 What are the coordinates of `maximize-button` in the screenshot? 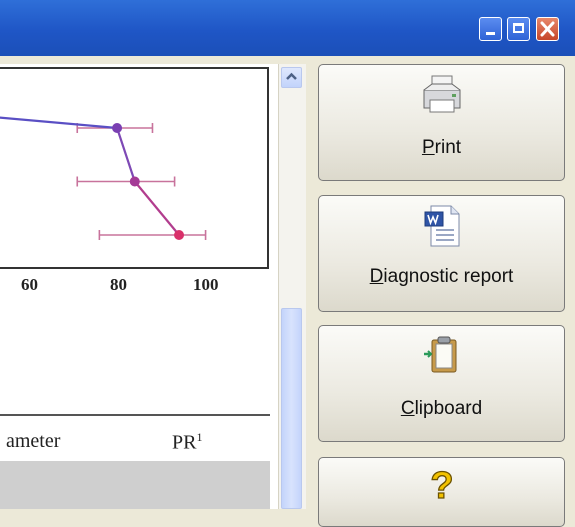 It's located at (518, 29).